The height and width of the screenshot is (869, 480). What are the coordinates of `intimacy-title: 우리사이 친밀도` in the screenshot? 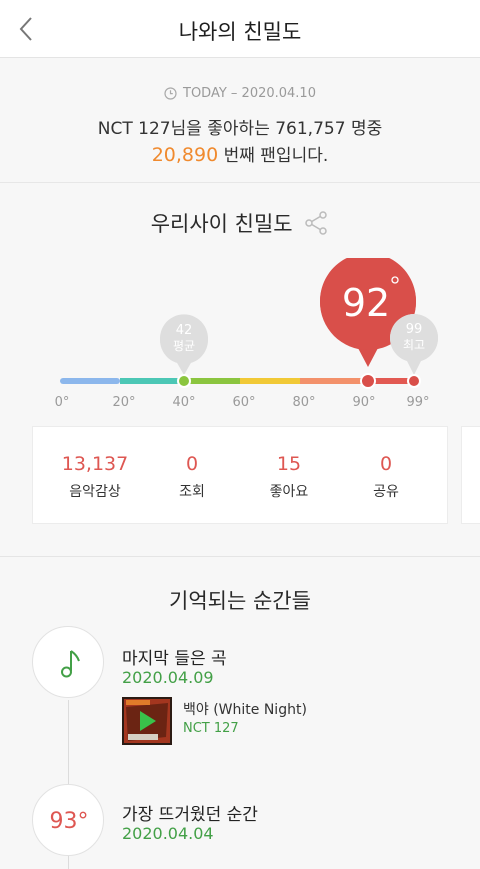 It's located at (221, 224).